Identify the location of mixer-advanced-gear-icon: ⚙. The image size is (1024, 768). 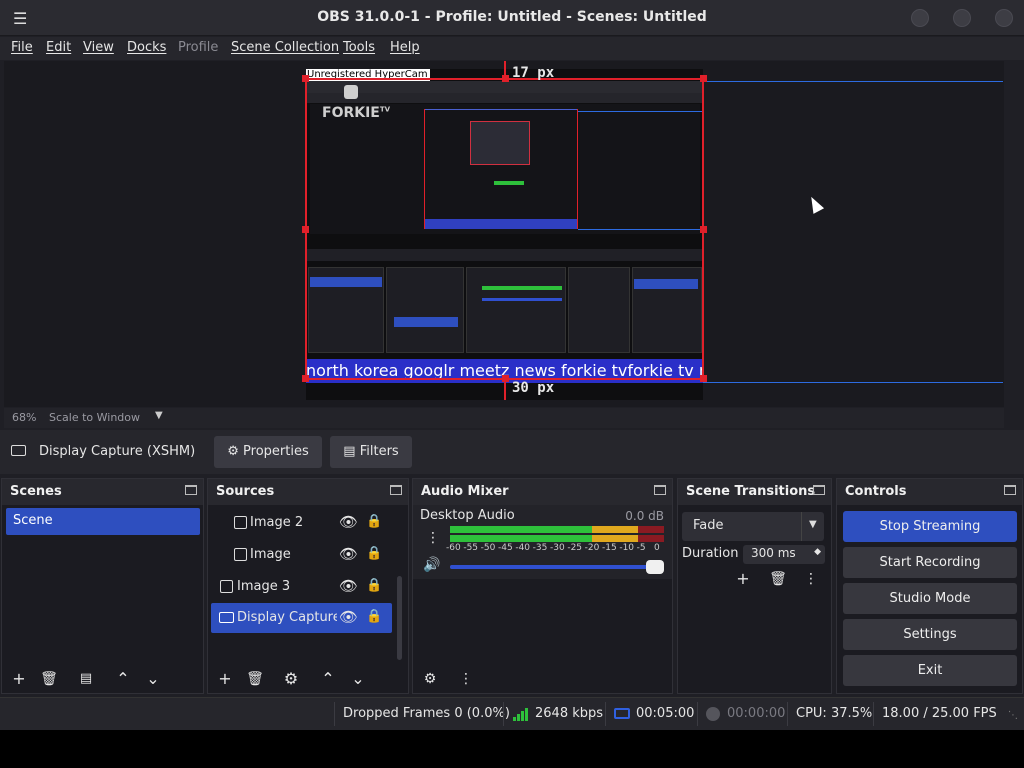
(430, 679).